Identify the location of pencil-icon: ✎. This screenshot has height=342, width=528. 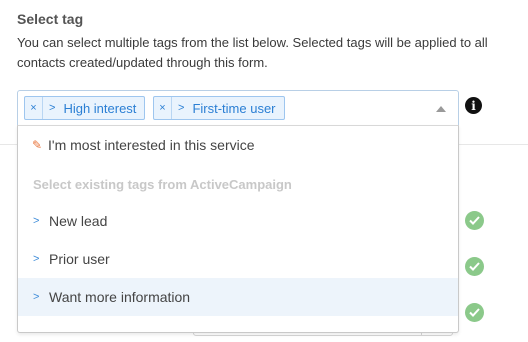
(37, 145).